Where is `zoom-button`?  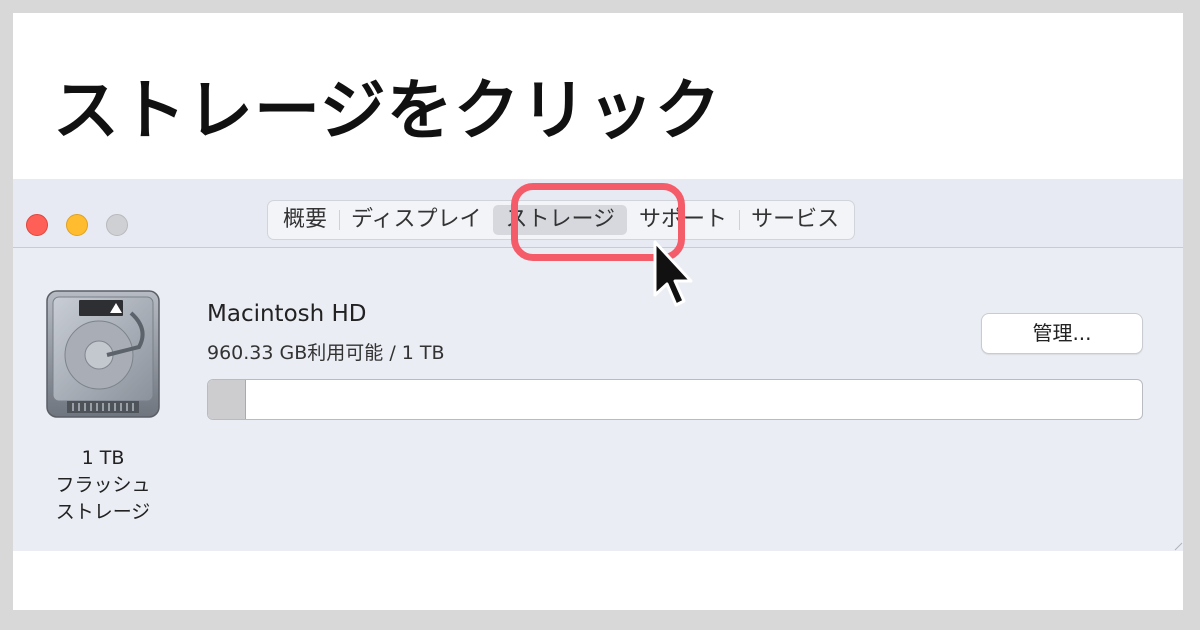 zoom-button is located at coordinates (117, 225).